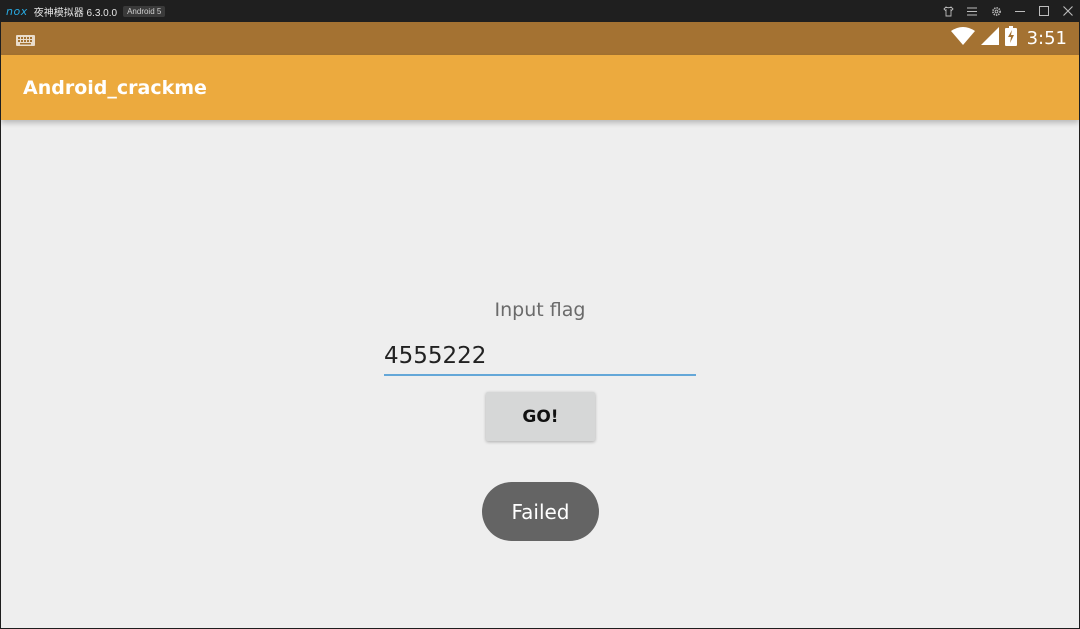 The image size is (1080, 629). I want to click on android-version-badge: Android 5, so click(144, 11).